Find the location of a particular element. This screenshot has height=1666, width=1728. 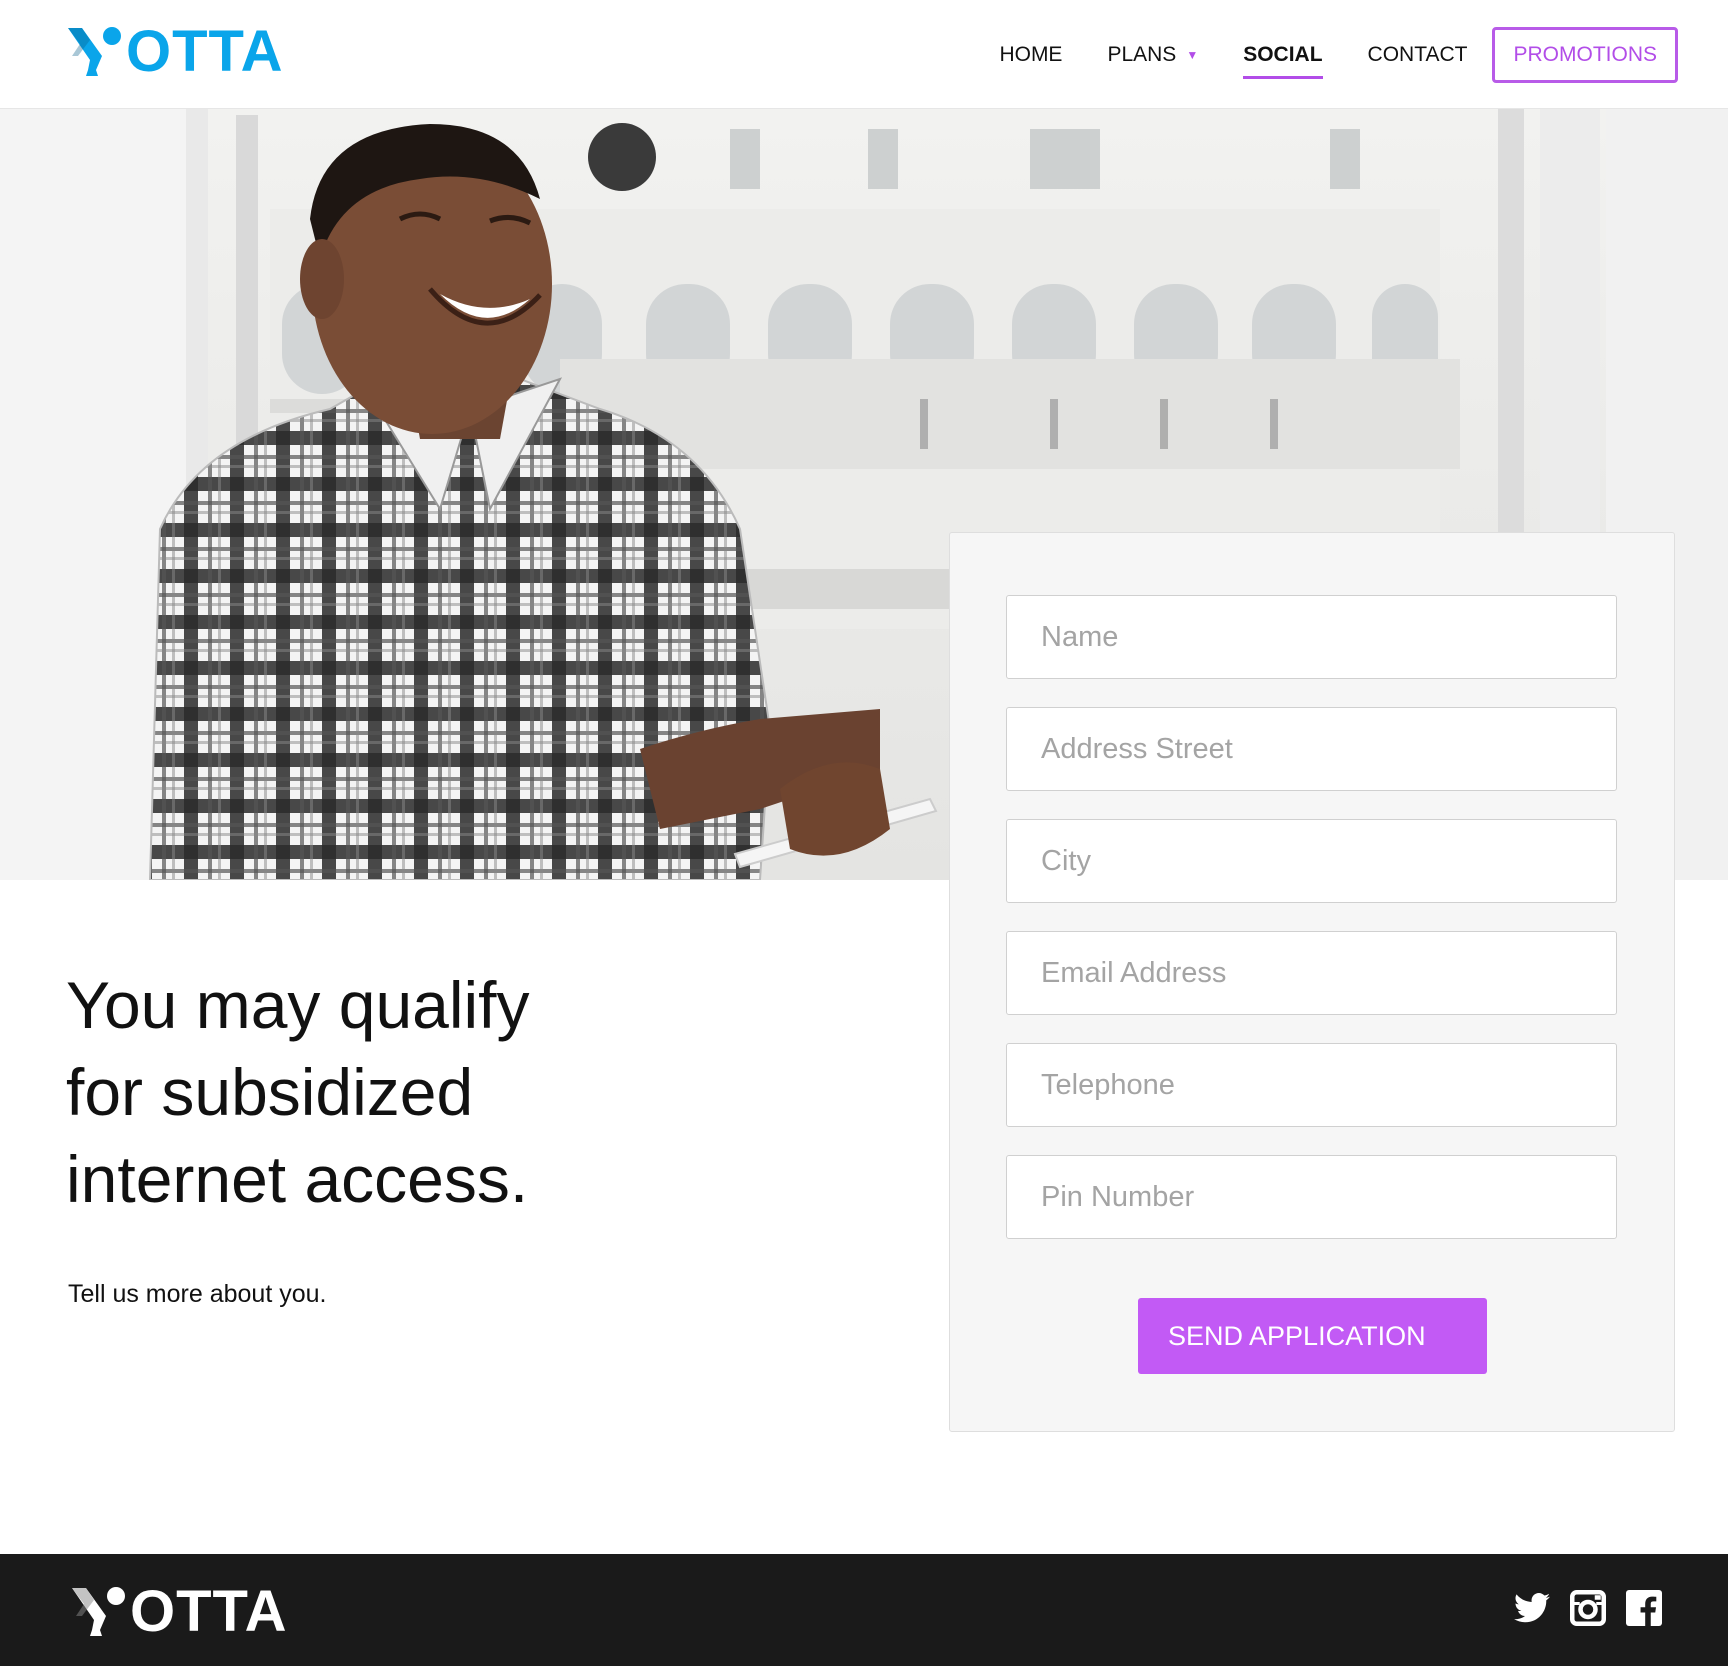

nav-home: HOME is located at coordinates (1030, 55).